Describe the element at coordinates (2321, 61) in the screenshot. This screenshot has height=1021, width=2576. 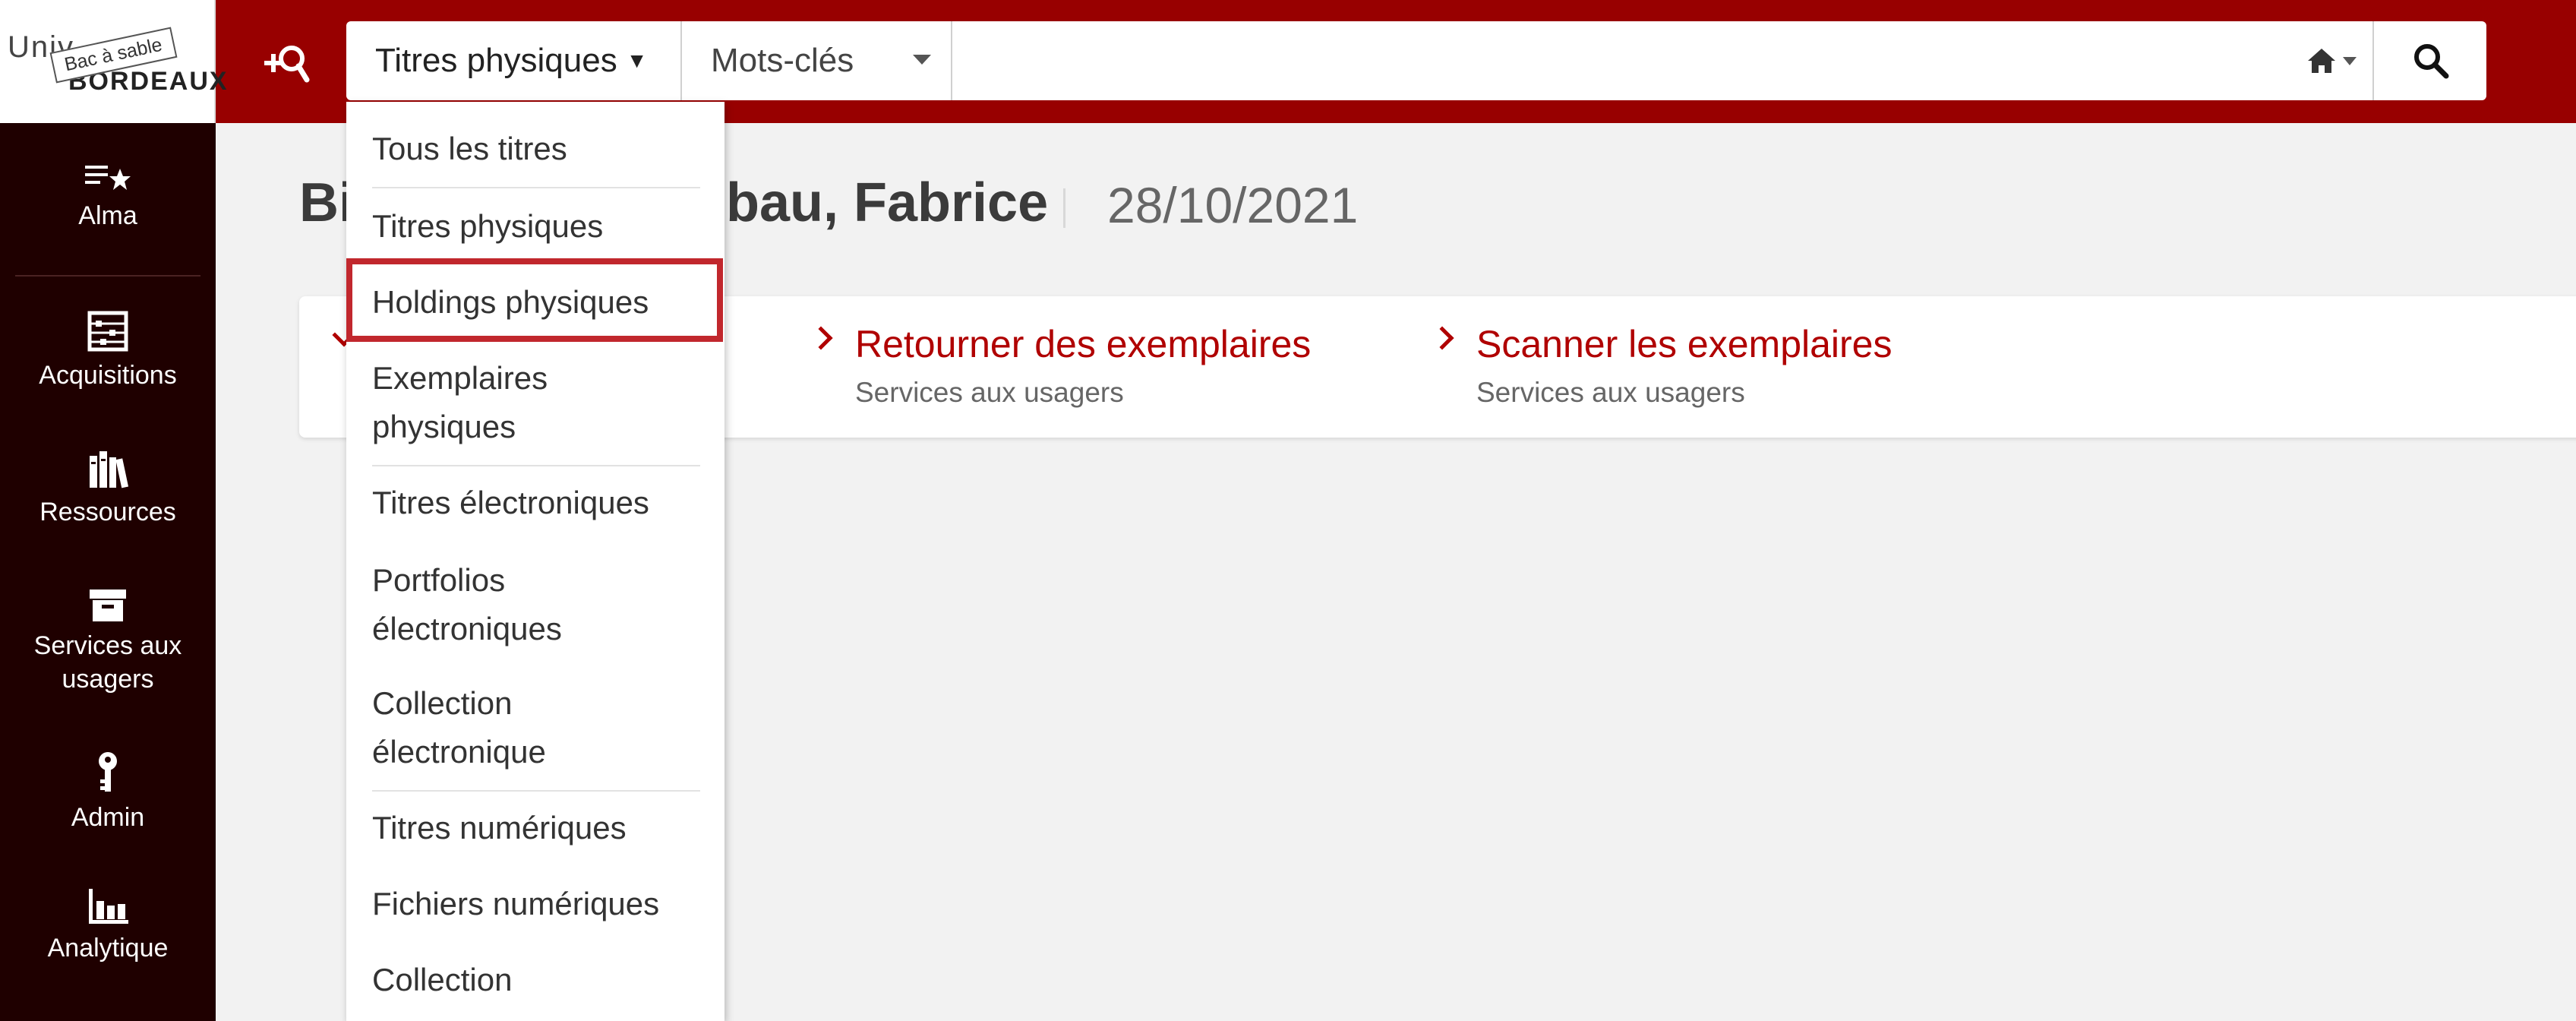
I see `home-icon` at that location.